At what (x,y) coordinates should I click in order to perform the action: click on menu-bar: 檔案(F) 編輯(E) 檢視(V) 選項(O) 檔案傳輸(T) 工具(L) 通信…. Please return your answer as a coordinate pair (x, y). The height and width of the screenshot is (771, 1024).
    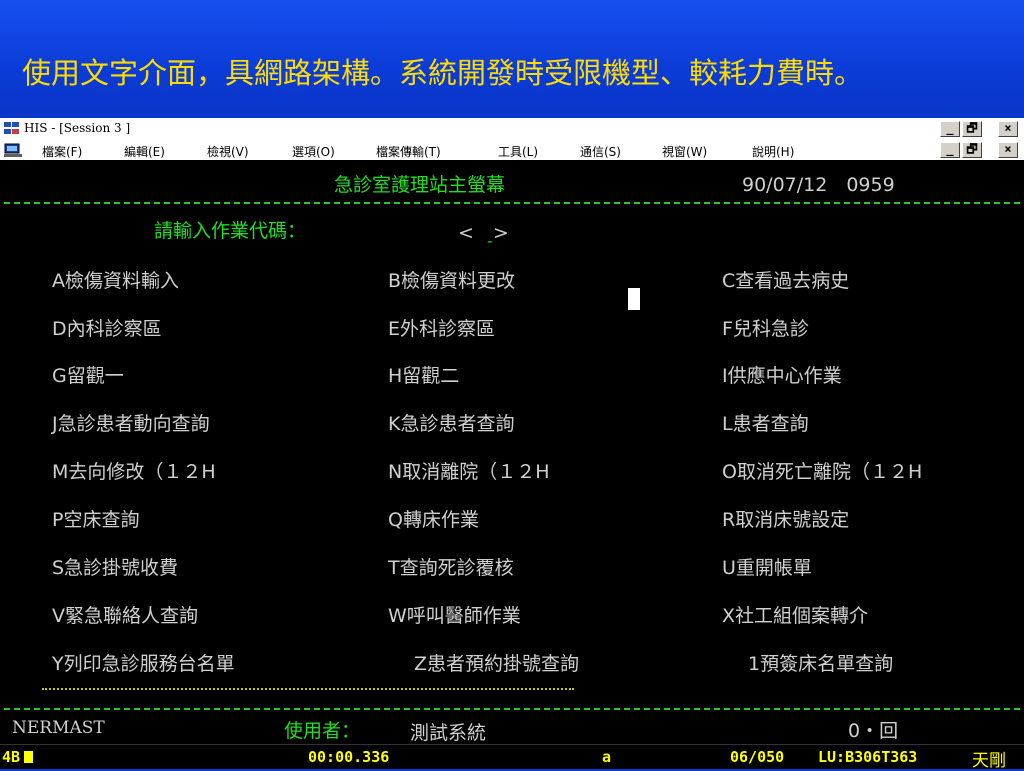
    Looking at the image, I should click on (512, 150).